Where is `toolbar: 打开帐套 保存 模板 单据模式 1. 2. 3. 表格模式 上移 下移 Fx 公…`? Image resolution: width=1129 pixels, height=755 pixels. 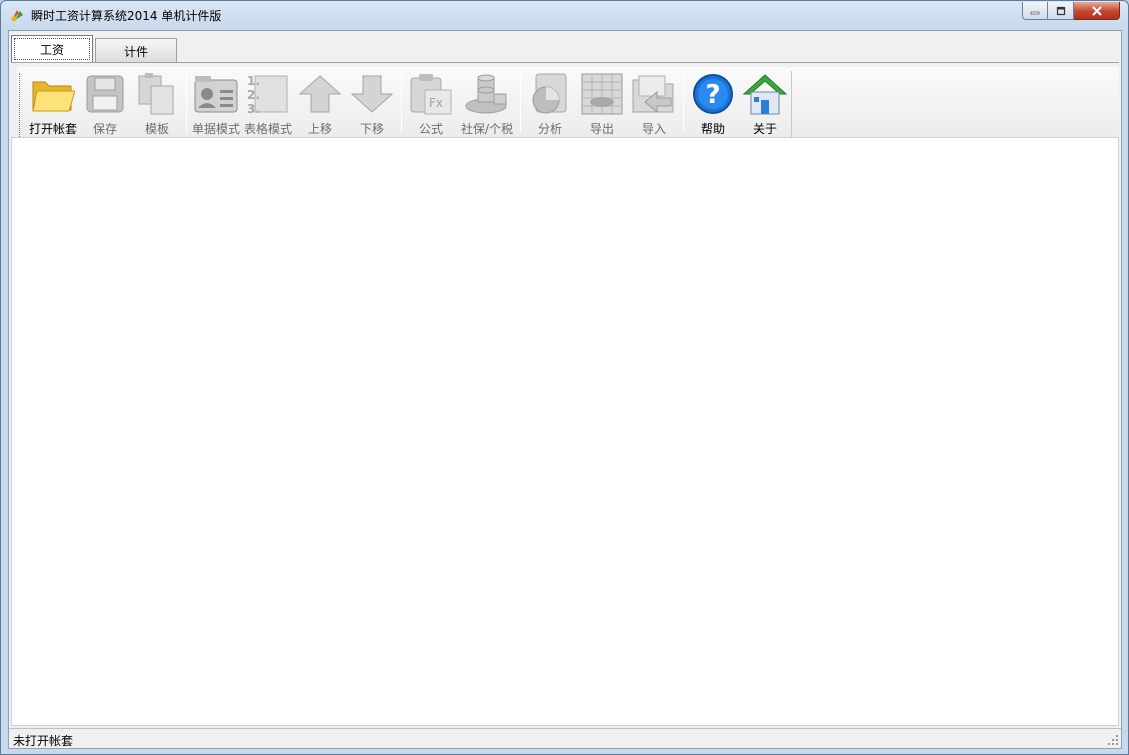
toolbar: 打开帐套 保存 模板 单据模式 1. 2. 3. 表格模式 上移 下移 Fx 公… is located at coordinates (568, 102).